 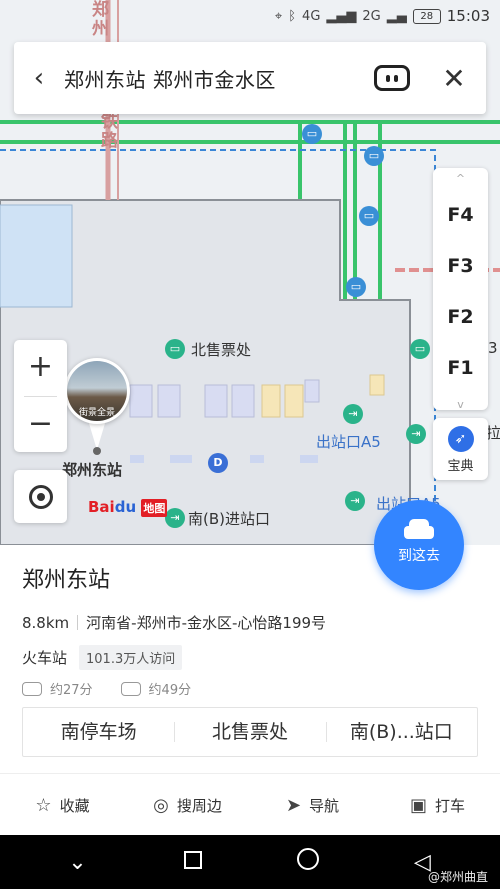 What do you see at coordinates (193, 862) in the screenshot?
I see `recents-button` at bounding box center [193, 862].